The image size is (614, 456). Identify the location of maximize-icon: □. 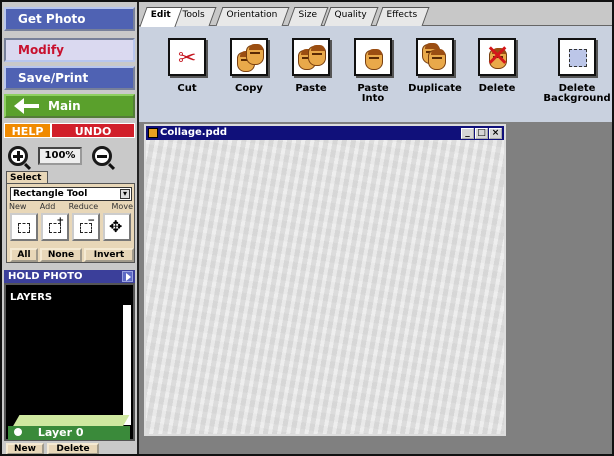
(481, 133).